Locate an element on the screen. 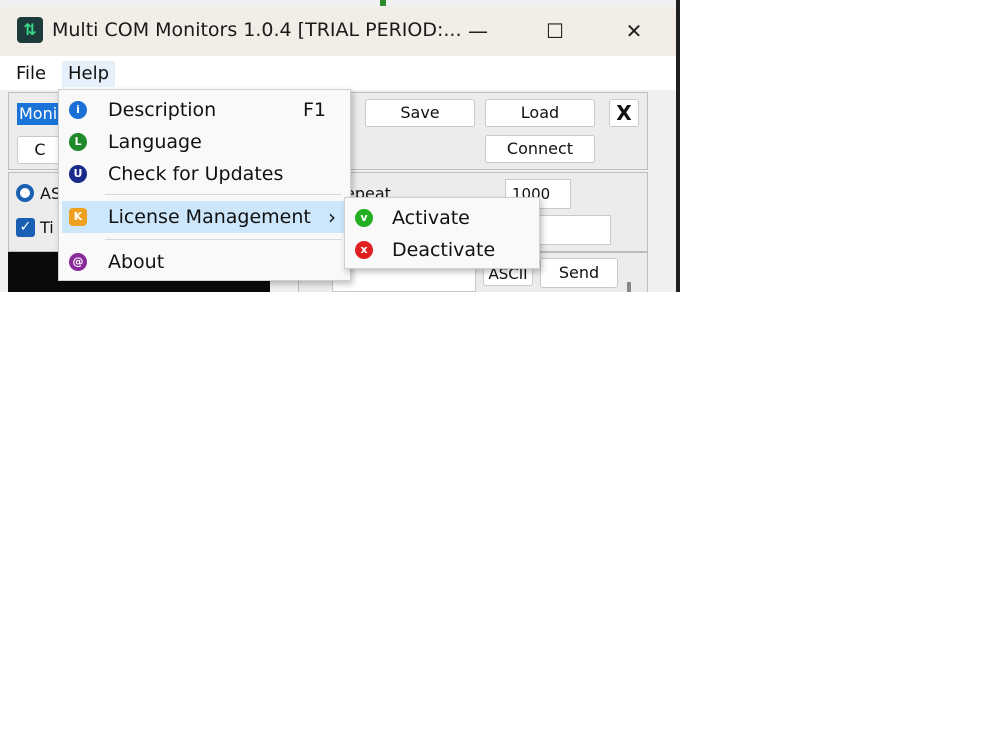  maximize-button: ☐ is located at coordinates (555, 31).